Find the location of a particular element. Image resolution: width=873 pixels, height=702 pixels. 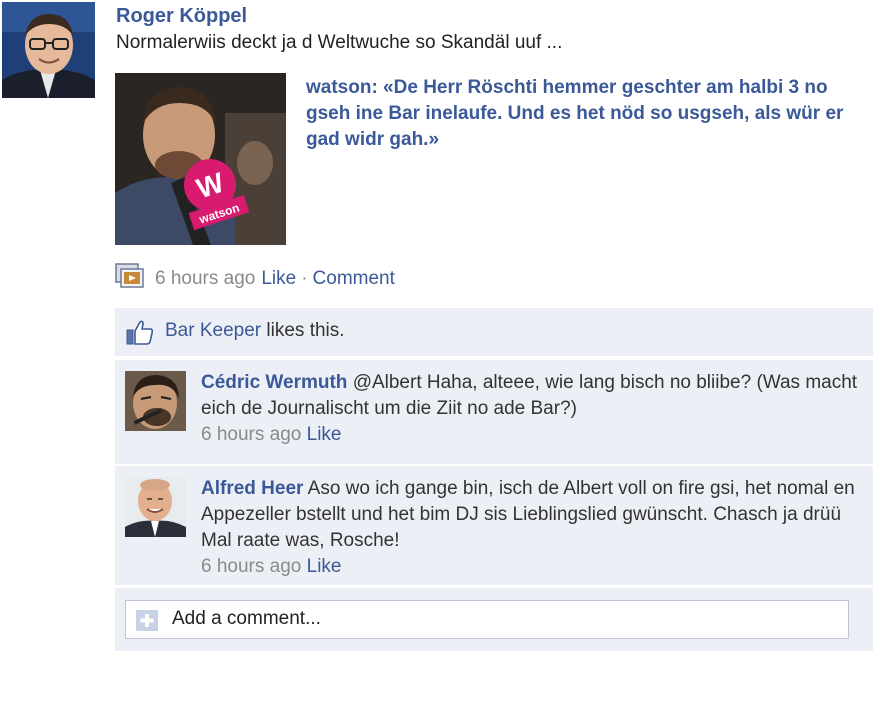

liker-name: Bar Keeper is located at coordinates (213, 330).